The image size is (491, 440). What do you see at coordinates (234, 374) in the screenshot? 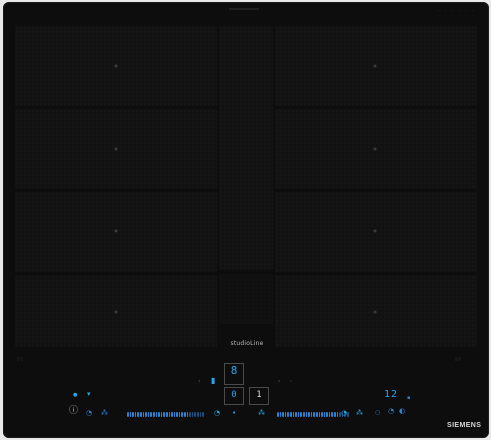
I see `zone-level-display: 8` at bounding box center [234, 374].